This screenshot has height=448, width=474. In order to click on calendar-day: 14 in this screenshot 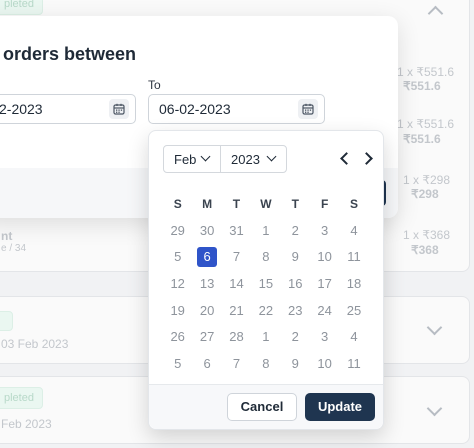, I will do `click(236, 284)`.